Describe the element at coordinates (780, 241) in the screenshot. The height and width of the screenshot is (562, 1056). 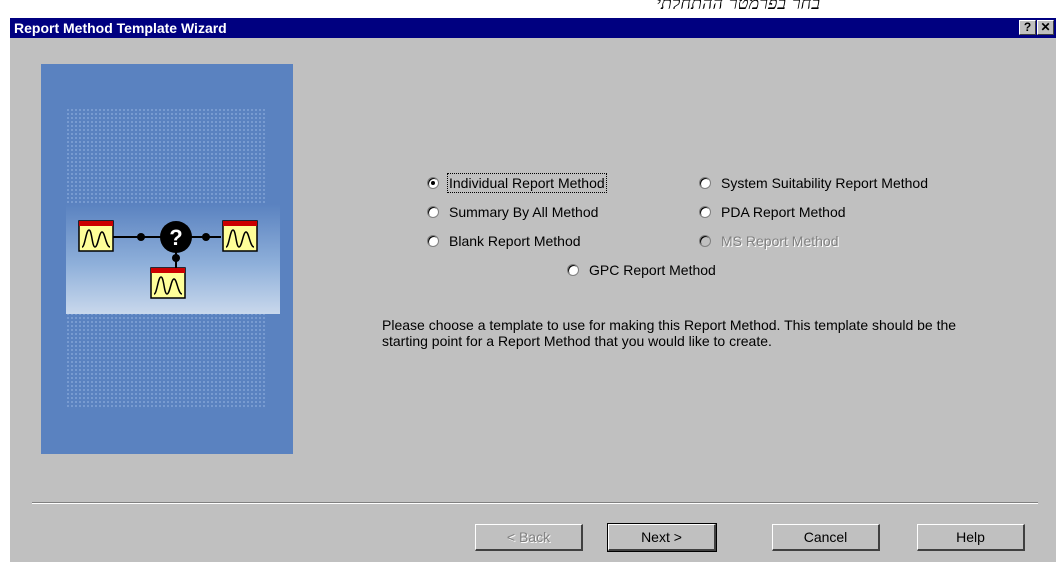
I see `radio-label: MS Report Method` at that location.